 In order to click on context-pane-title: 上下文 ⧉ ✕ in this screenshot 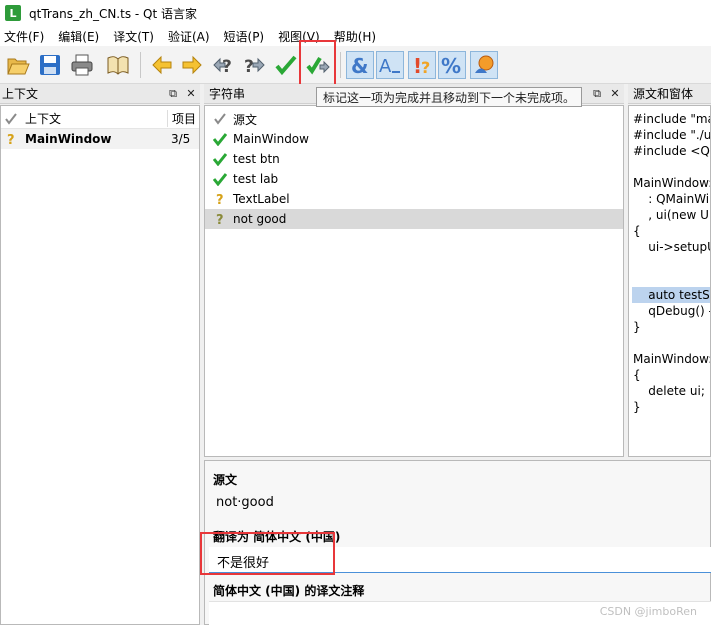, I will do `click(100, 94)`.